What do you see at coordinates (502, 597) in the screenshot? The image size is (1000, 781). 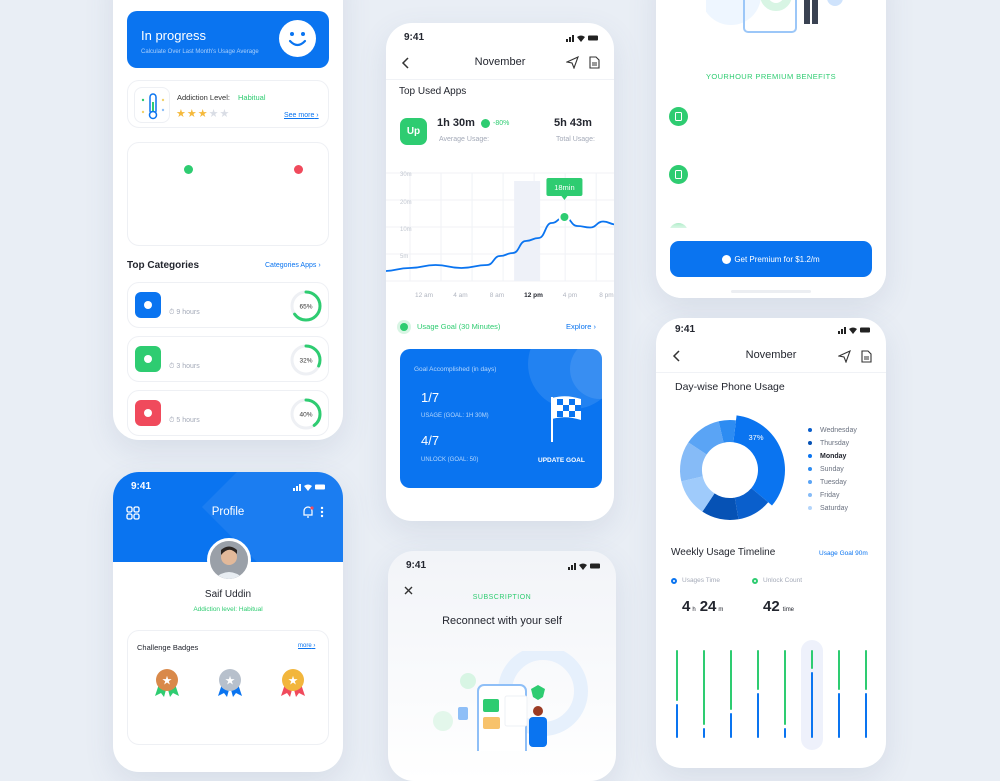 I see `subscription-label: SUBSCRIPTION` at bounding box center [502, 597].